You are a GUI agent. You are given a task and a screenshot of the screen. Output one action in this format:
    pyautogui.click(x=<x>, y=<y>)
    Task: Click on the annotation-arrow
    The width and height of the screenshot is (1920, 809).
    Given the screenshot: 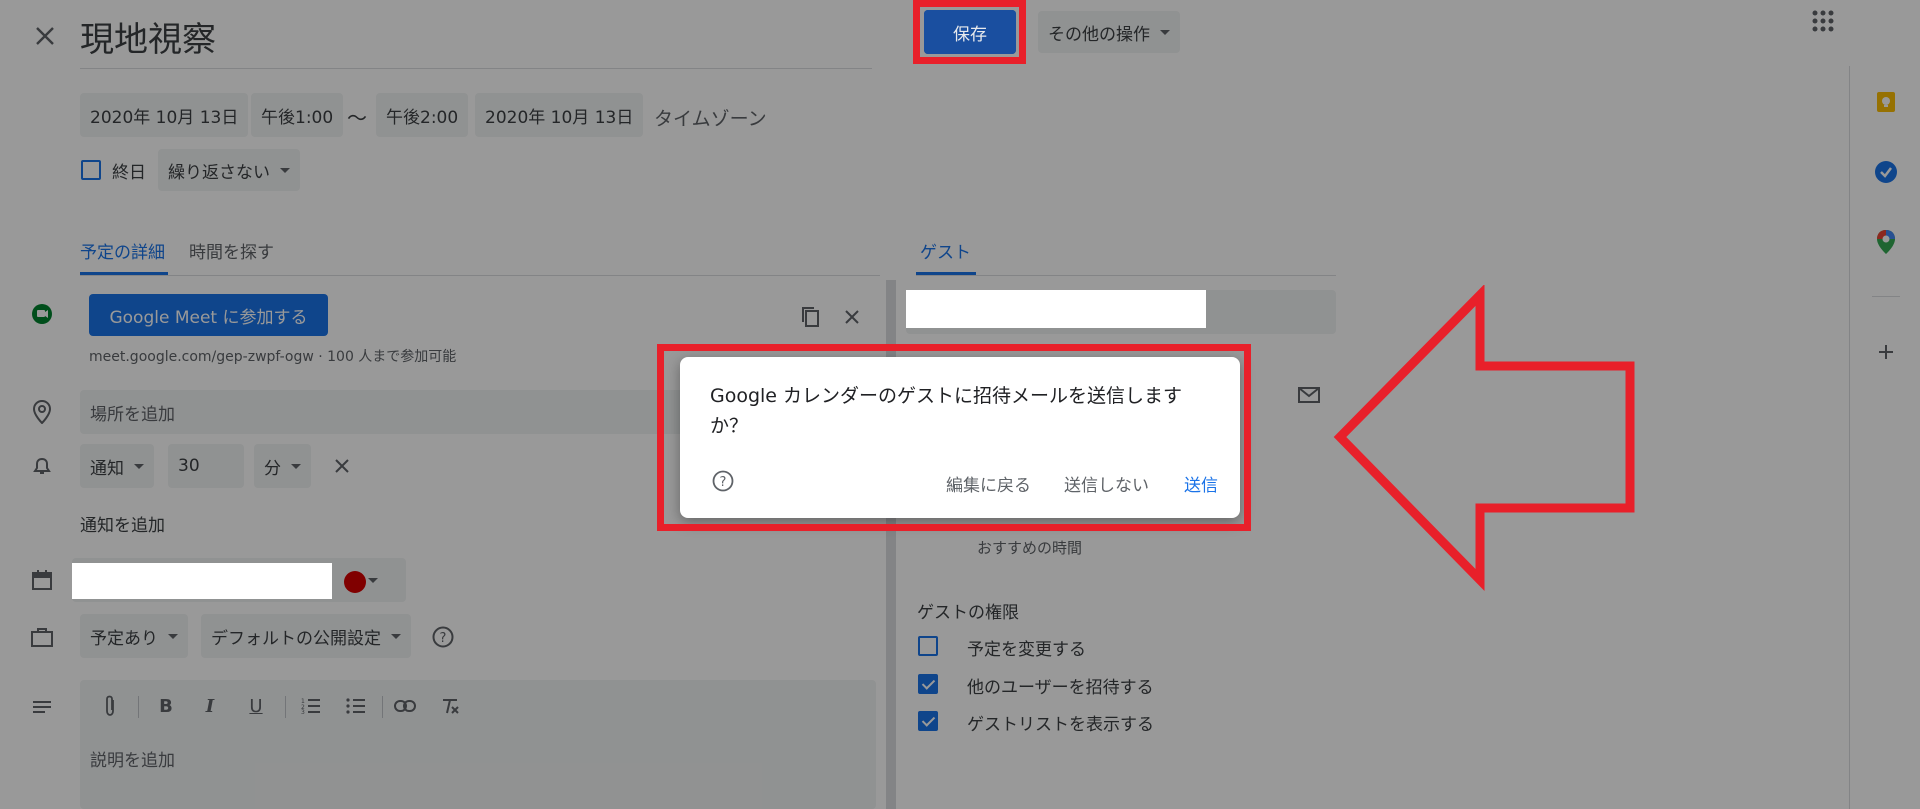 What is the action you would take?
    pyautogui.click(x=1484, y=438)
    